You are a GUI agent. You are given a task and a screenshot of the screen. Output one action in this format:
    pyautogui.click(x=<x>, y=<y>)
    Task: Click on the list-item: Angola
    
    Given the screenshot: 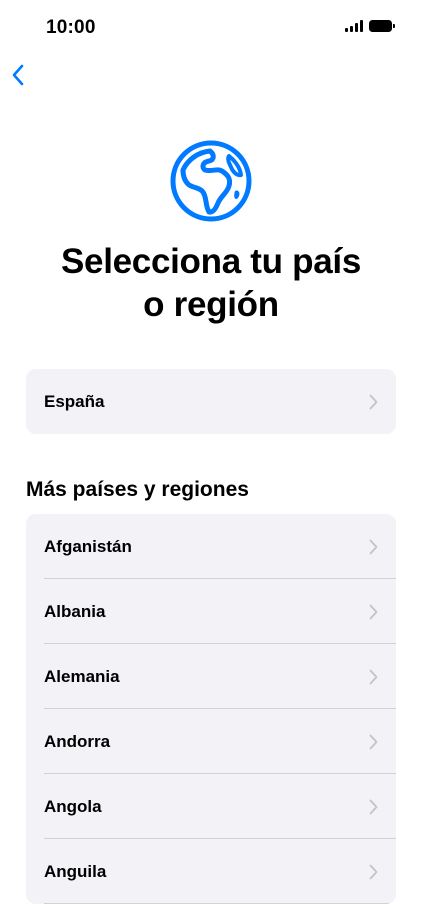 What is the action you would take?
    pyautogui.click(x=211, y=806)
    